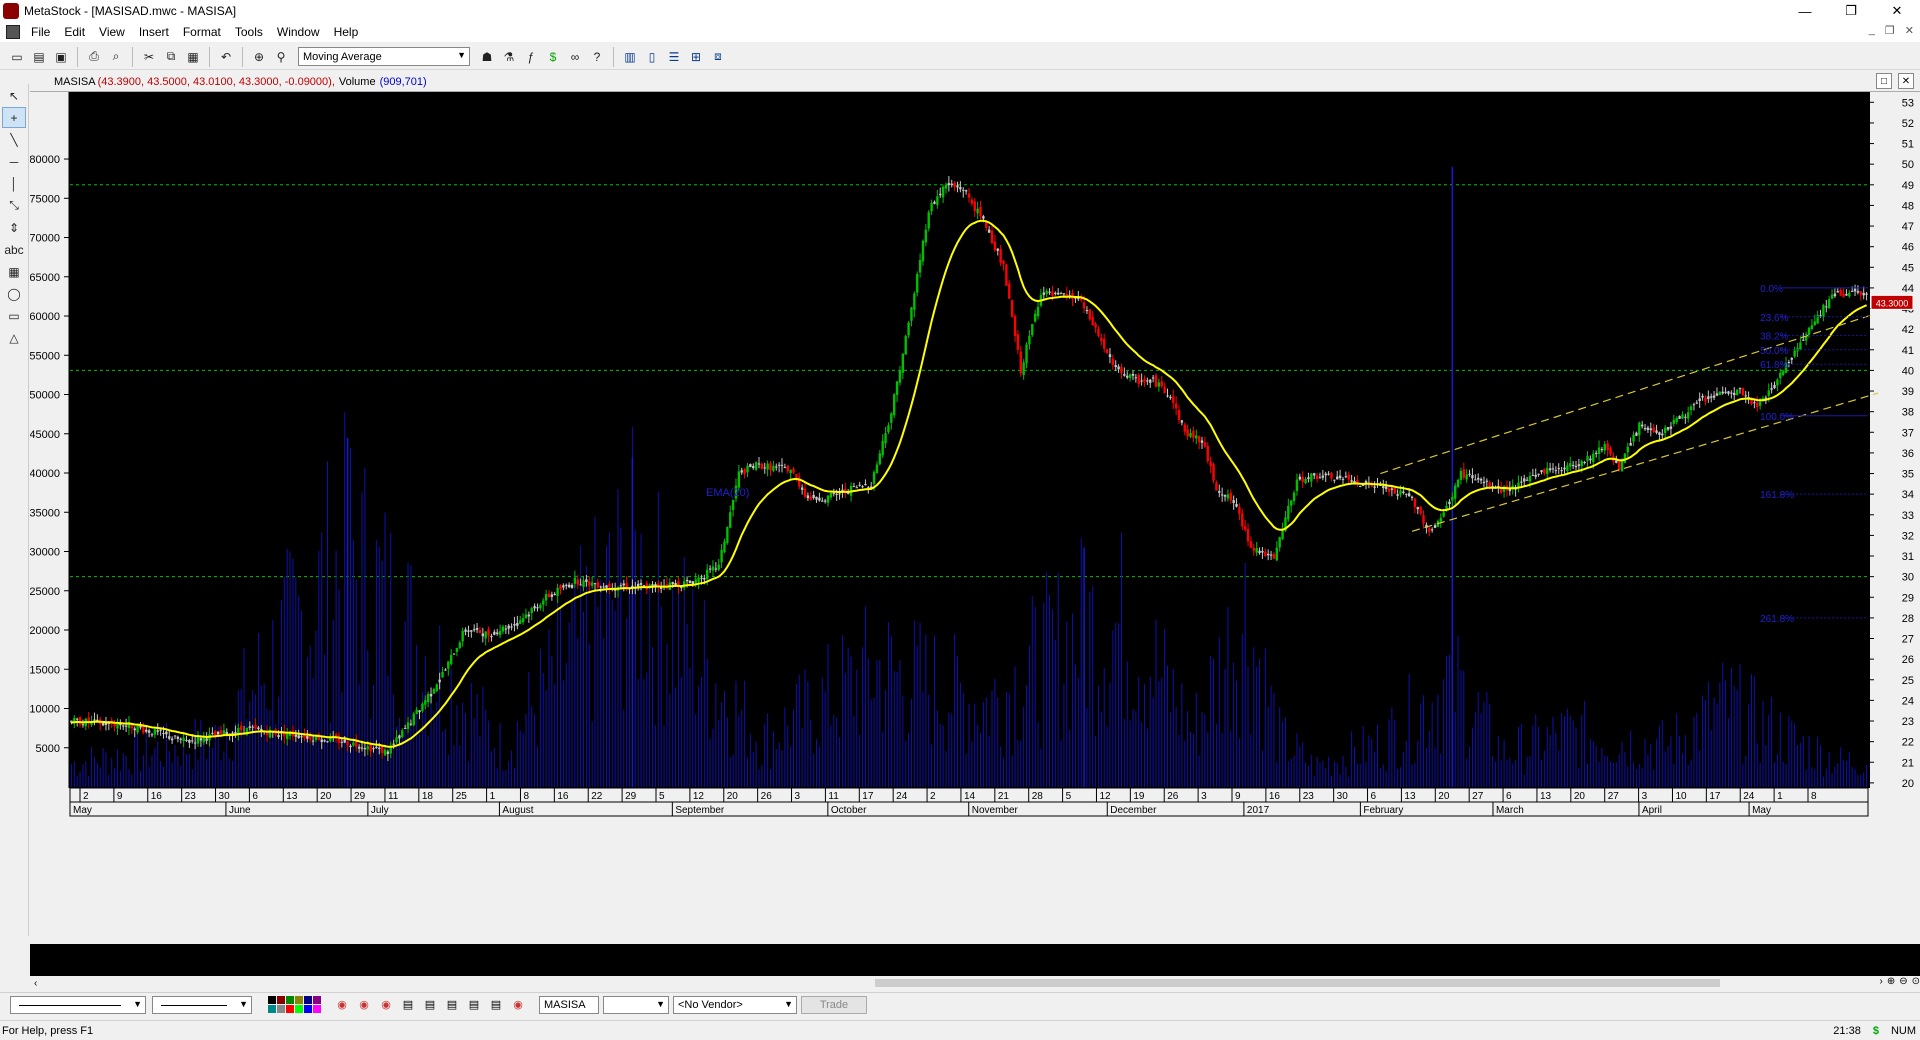 The height and width of the screenshot is (1040, 1920). Describe the element at coordinates (487, 57) in the screenshot. I see `expert-icon: ☗` at that location.